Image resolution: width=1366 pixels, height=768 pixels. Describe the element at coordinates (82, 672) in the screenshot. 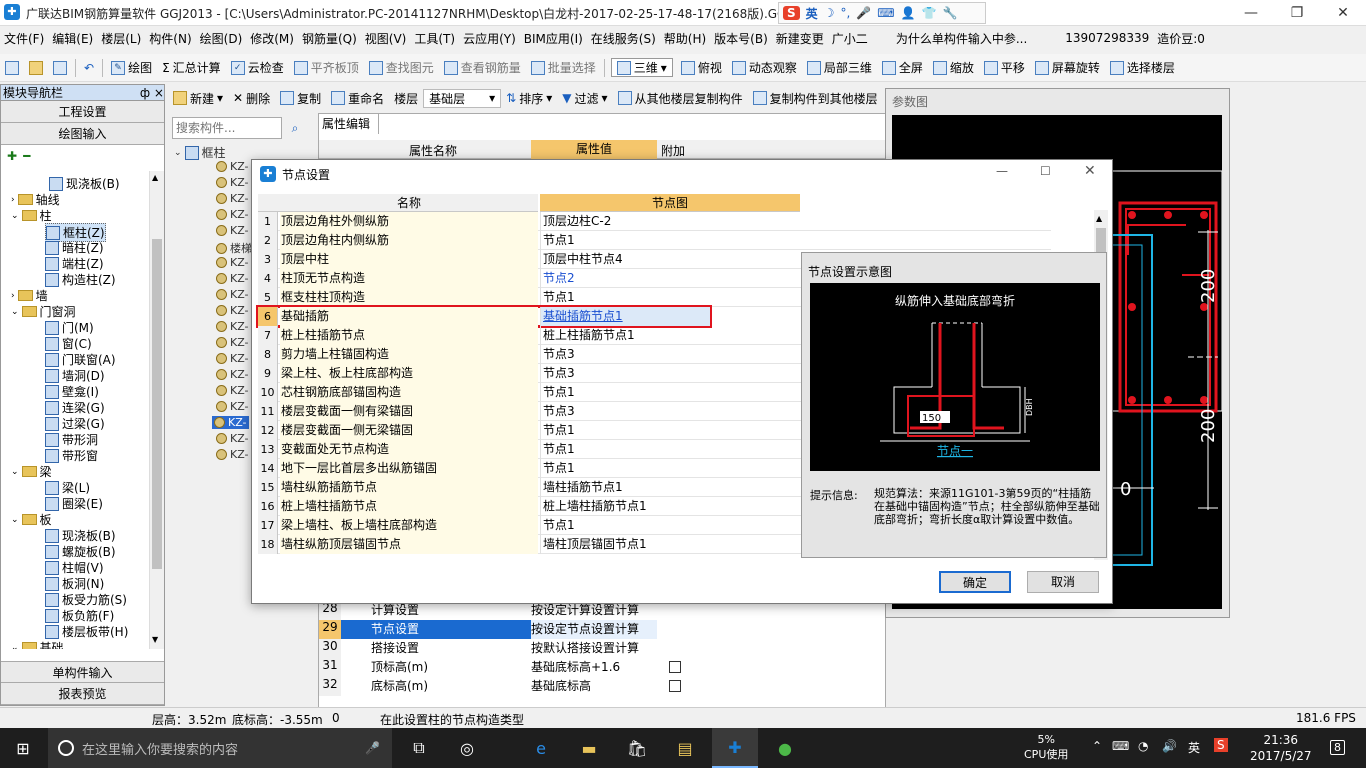

I see `single-component-input-button: 单构件输入` at that location.